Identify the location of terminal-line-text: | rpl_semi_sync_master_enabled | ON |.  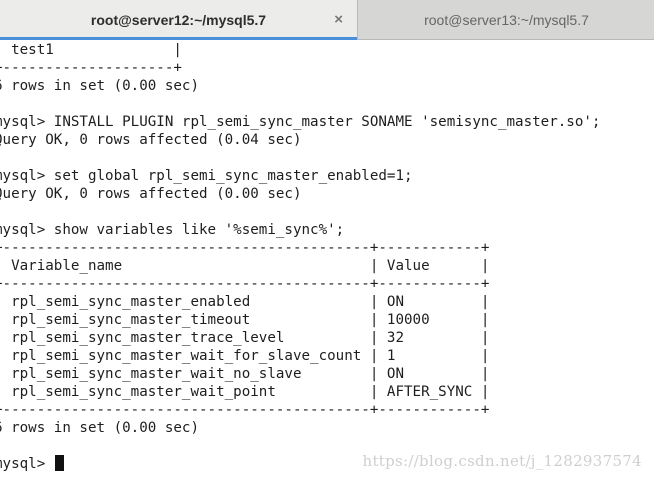
(245, 302).